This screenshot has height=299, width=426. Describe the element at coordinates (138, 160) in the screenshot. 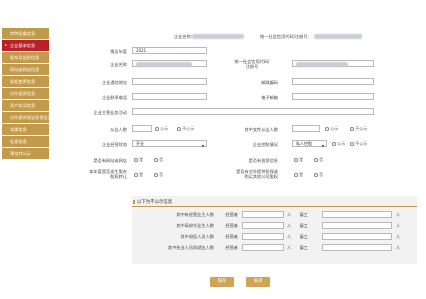

I see `website-yes-radio: 是` at that location.